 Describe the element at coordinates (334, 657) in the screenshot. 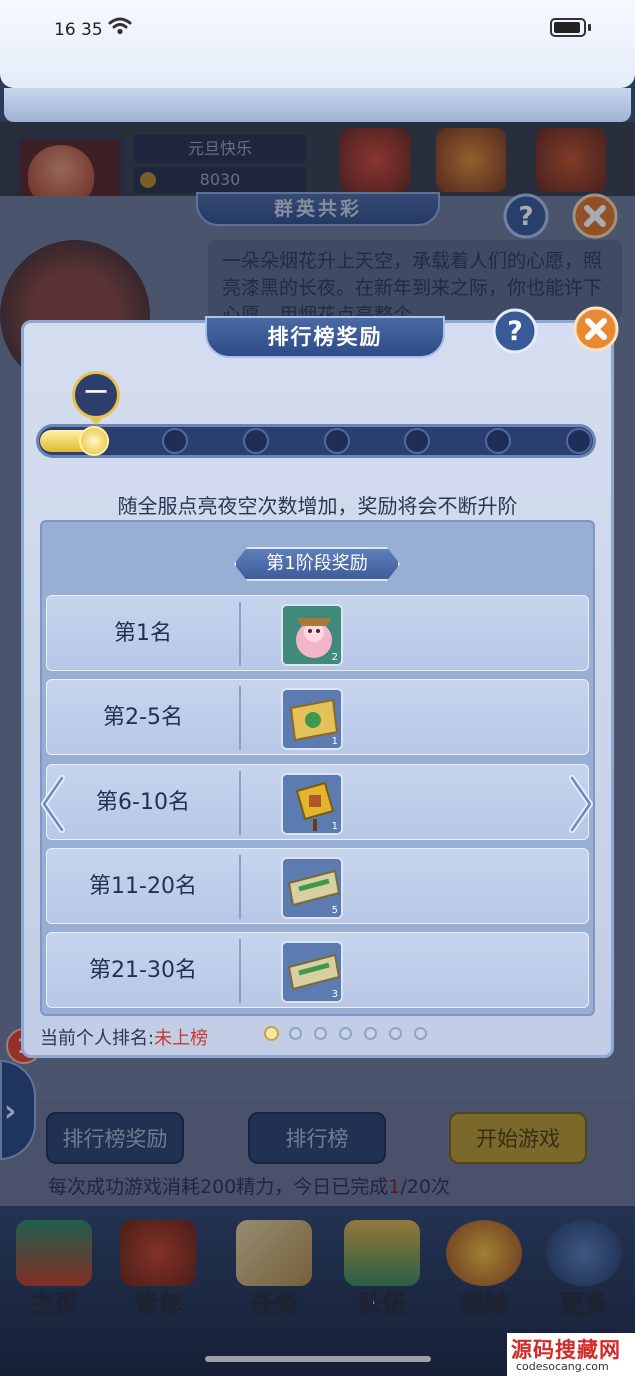

I see `reward-quantity: 2` at that location.